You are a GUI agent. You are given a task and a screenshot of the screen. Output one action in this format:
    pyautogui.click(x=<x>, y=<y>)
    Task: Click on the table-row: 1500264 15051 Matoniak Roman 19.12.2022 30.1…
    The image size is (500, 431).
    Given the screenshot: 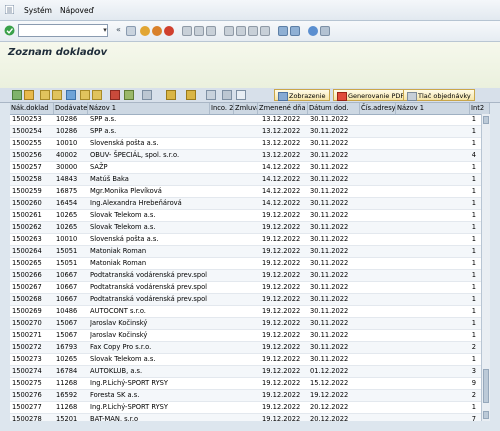 What is the action you would take?
    pyautogui.click(x=246, y=252)
    